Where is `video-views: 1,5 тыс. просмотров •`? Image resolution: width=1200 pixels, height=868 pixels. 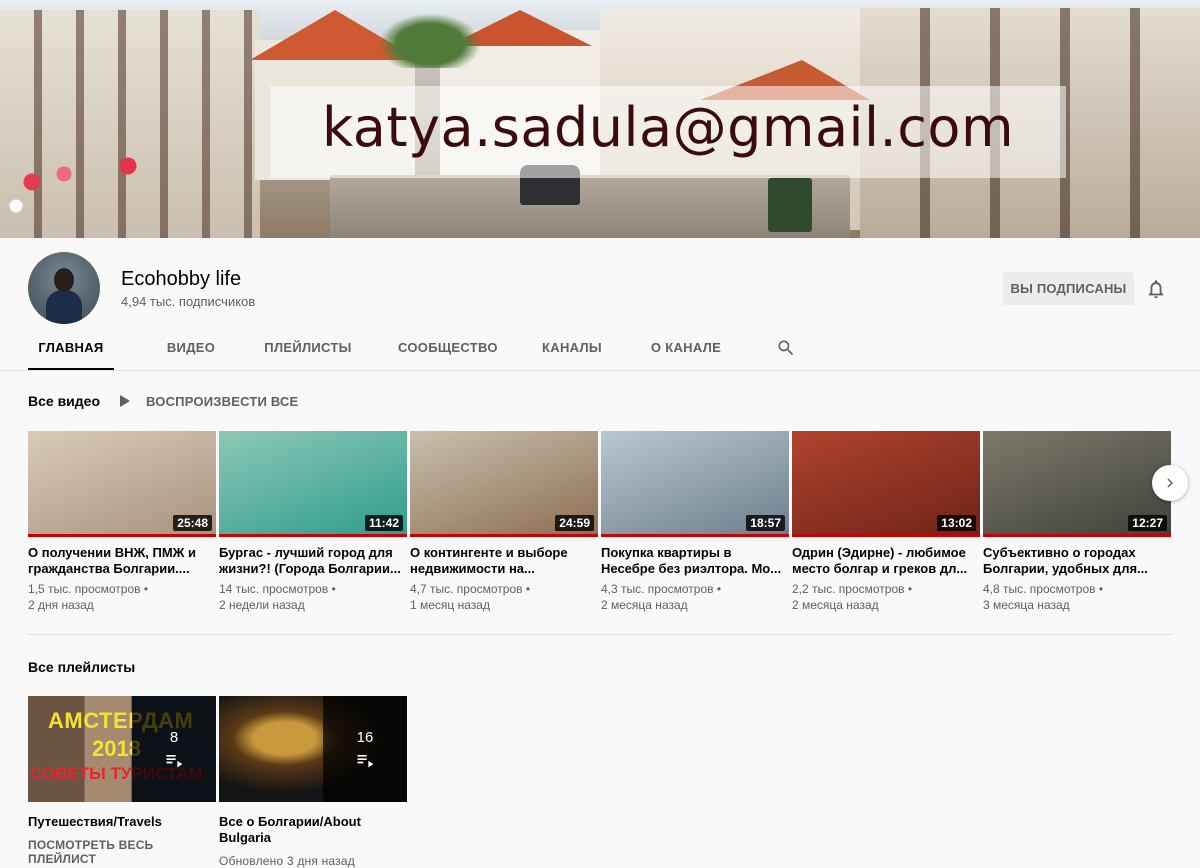
video-views: 1,5 тыс. просмотров • is located at coordinates (88, 589).